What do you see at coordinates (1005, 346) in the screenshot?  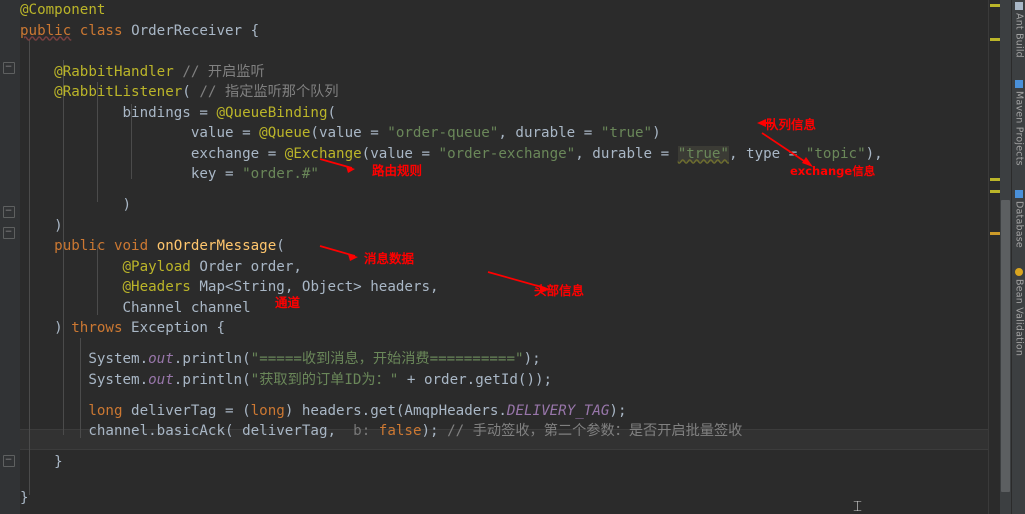 I see `scrollbar-thumb` at bounding box center [1005, 346].